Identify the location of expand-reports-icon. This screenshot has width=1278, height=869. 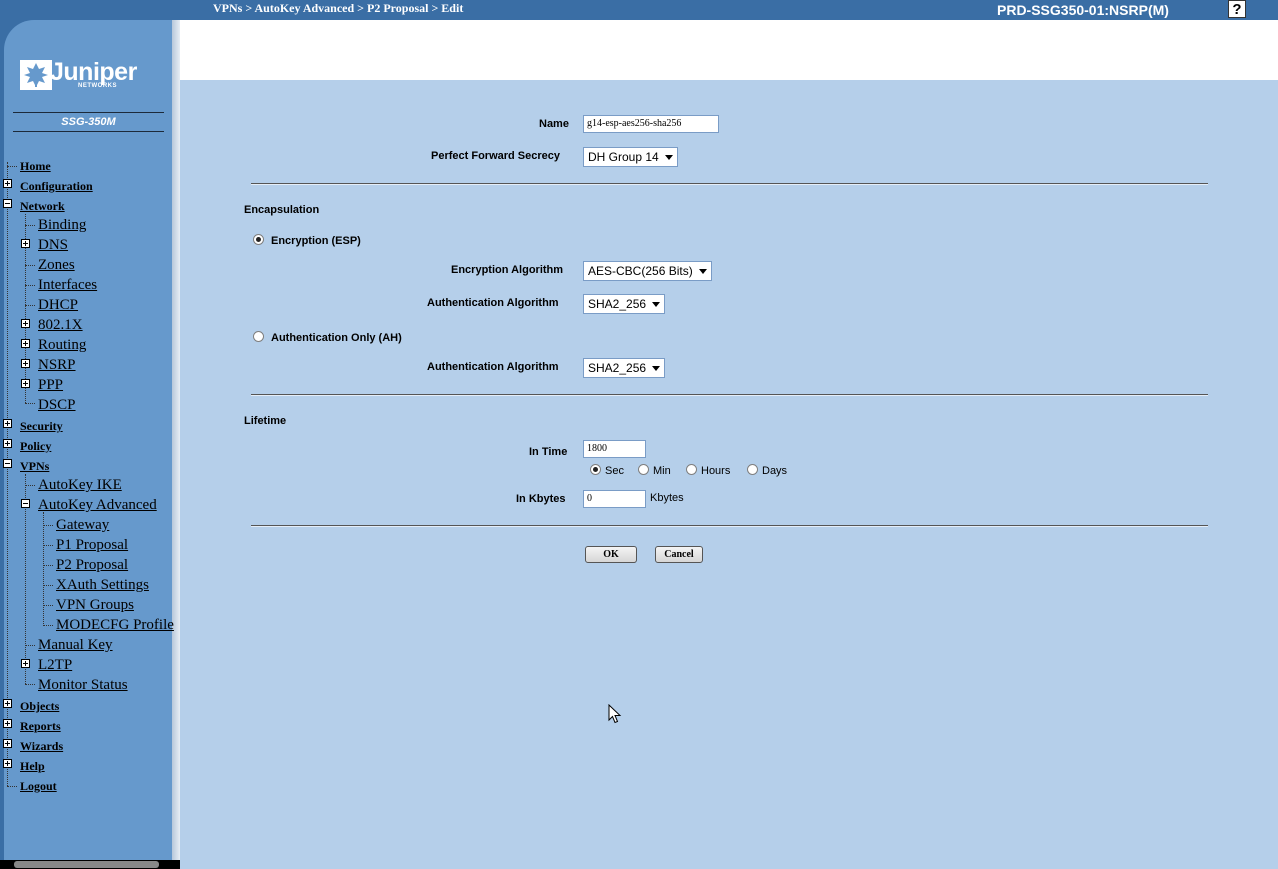
(7, 723).